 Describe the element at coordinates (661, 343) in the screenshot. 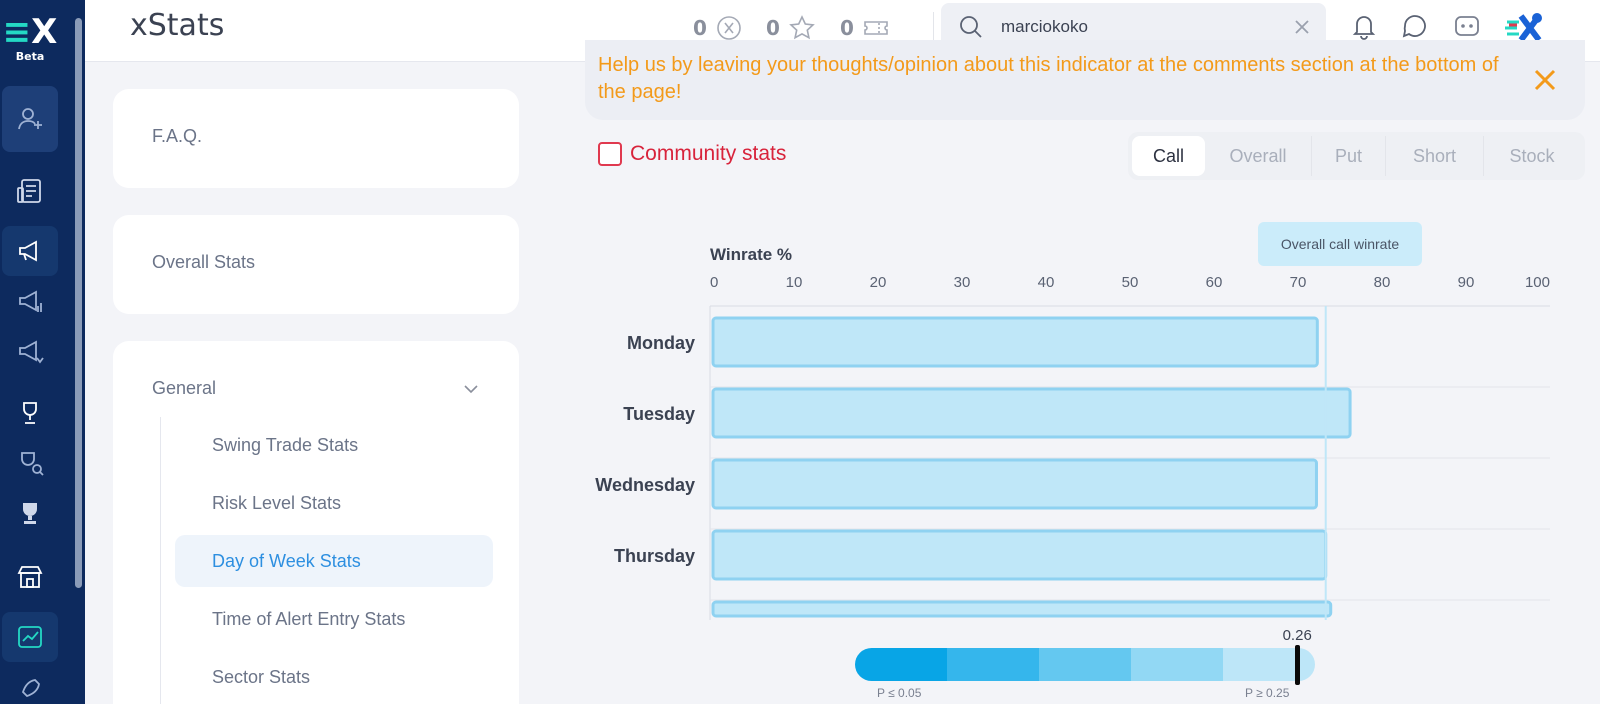

I see `category-label: Monday` at that location.